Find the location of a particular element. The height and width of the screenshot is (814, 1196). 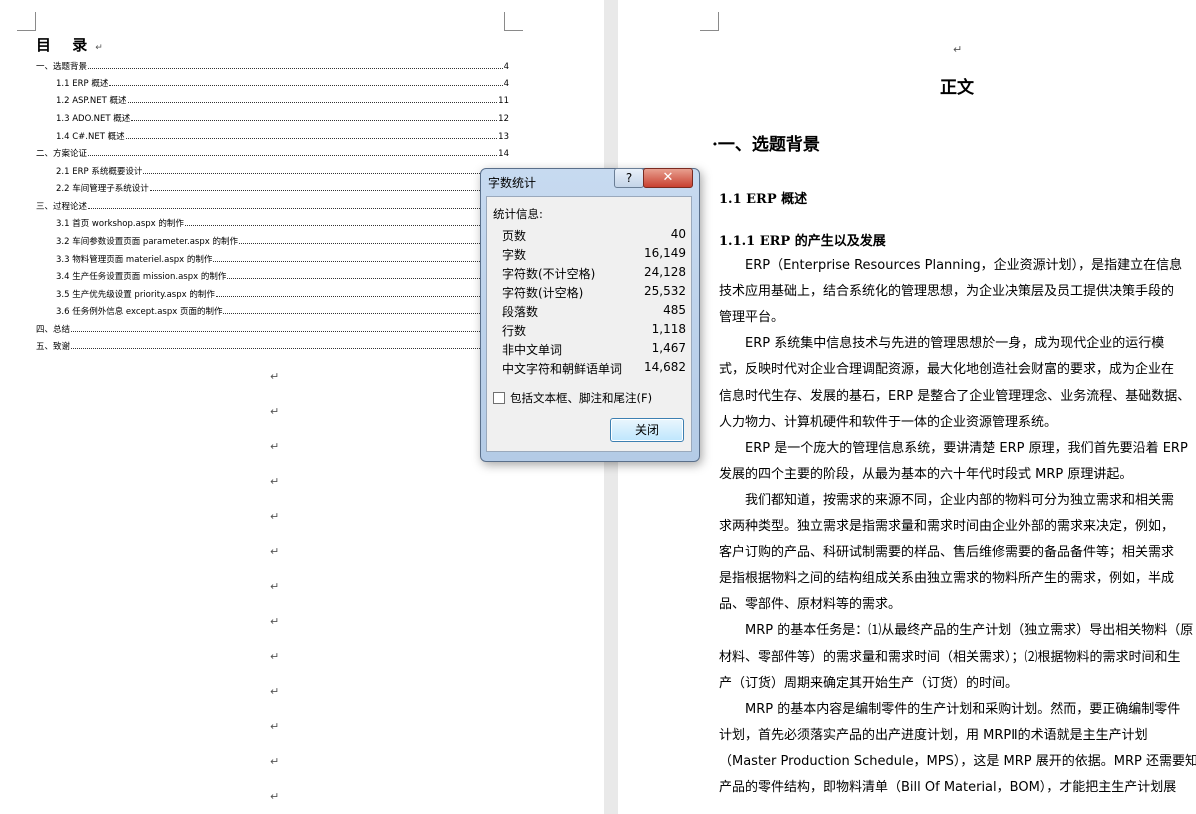

toc-entry-text: 二、方案论证 is located at coordinates (62, 154).